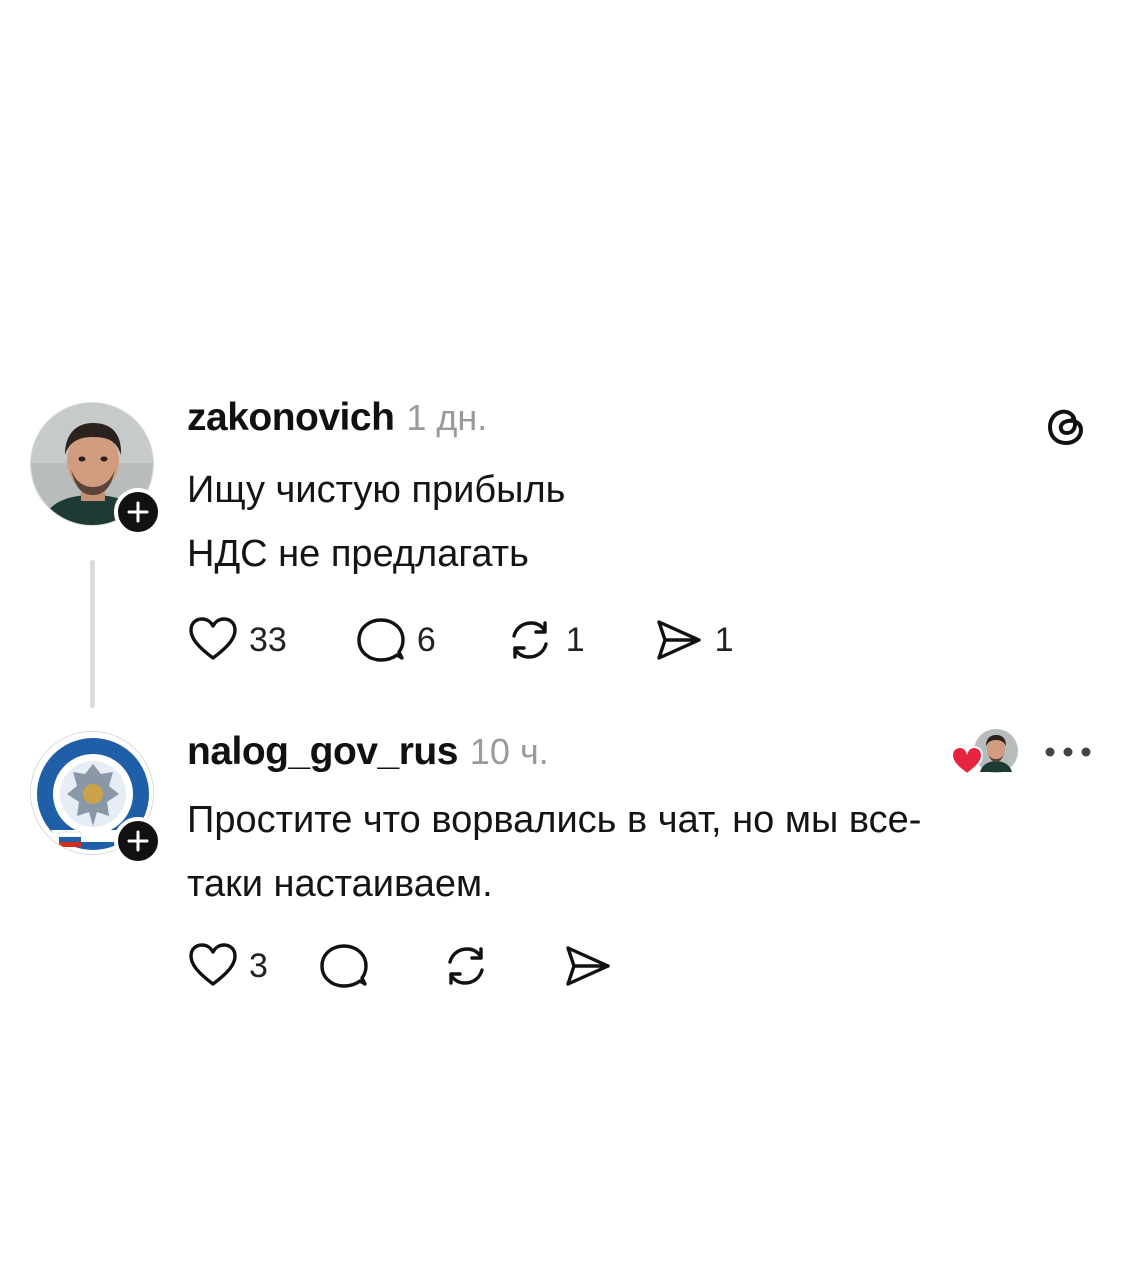  Describe the element at coordinates (426, 639) in the screenshot. I see `reply-count: 6` at that location.